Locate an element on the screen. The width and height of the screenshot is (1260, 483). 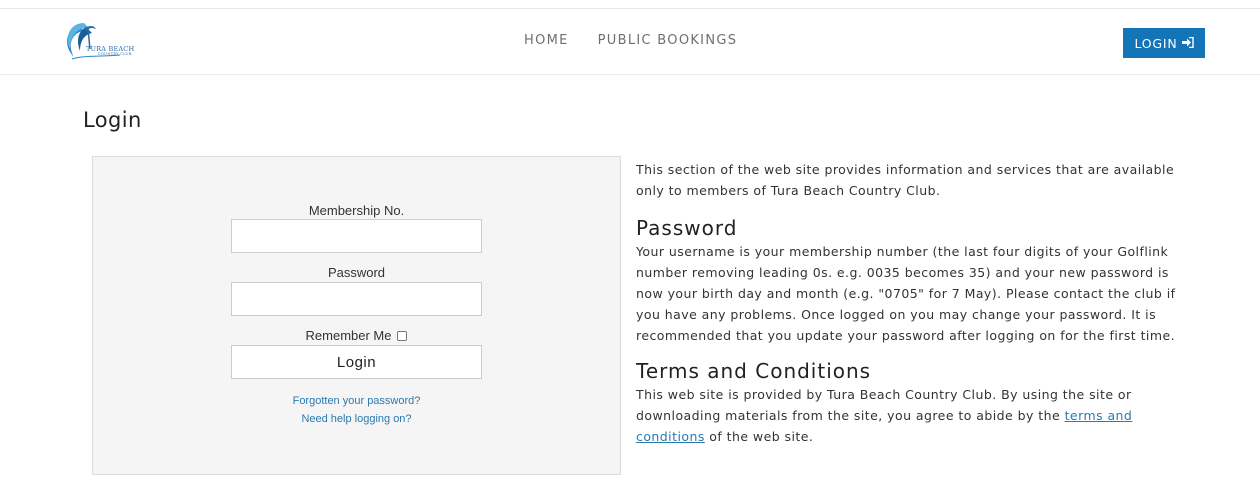
login-help-link: Need help logging on? is located at coordinates (356, 419).